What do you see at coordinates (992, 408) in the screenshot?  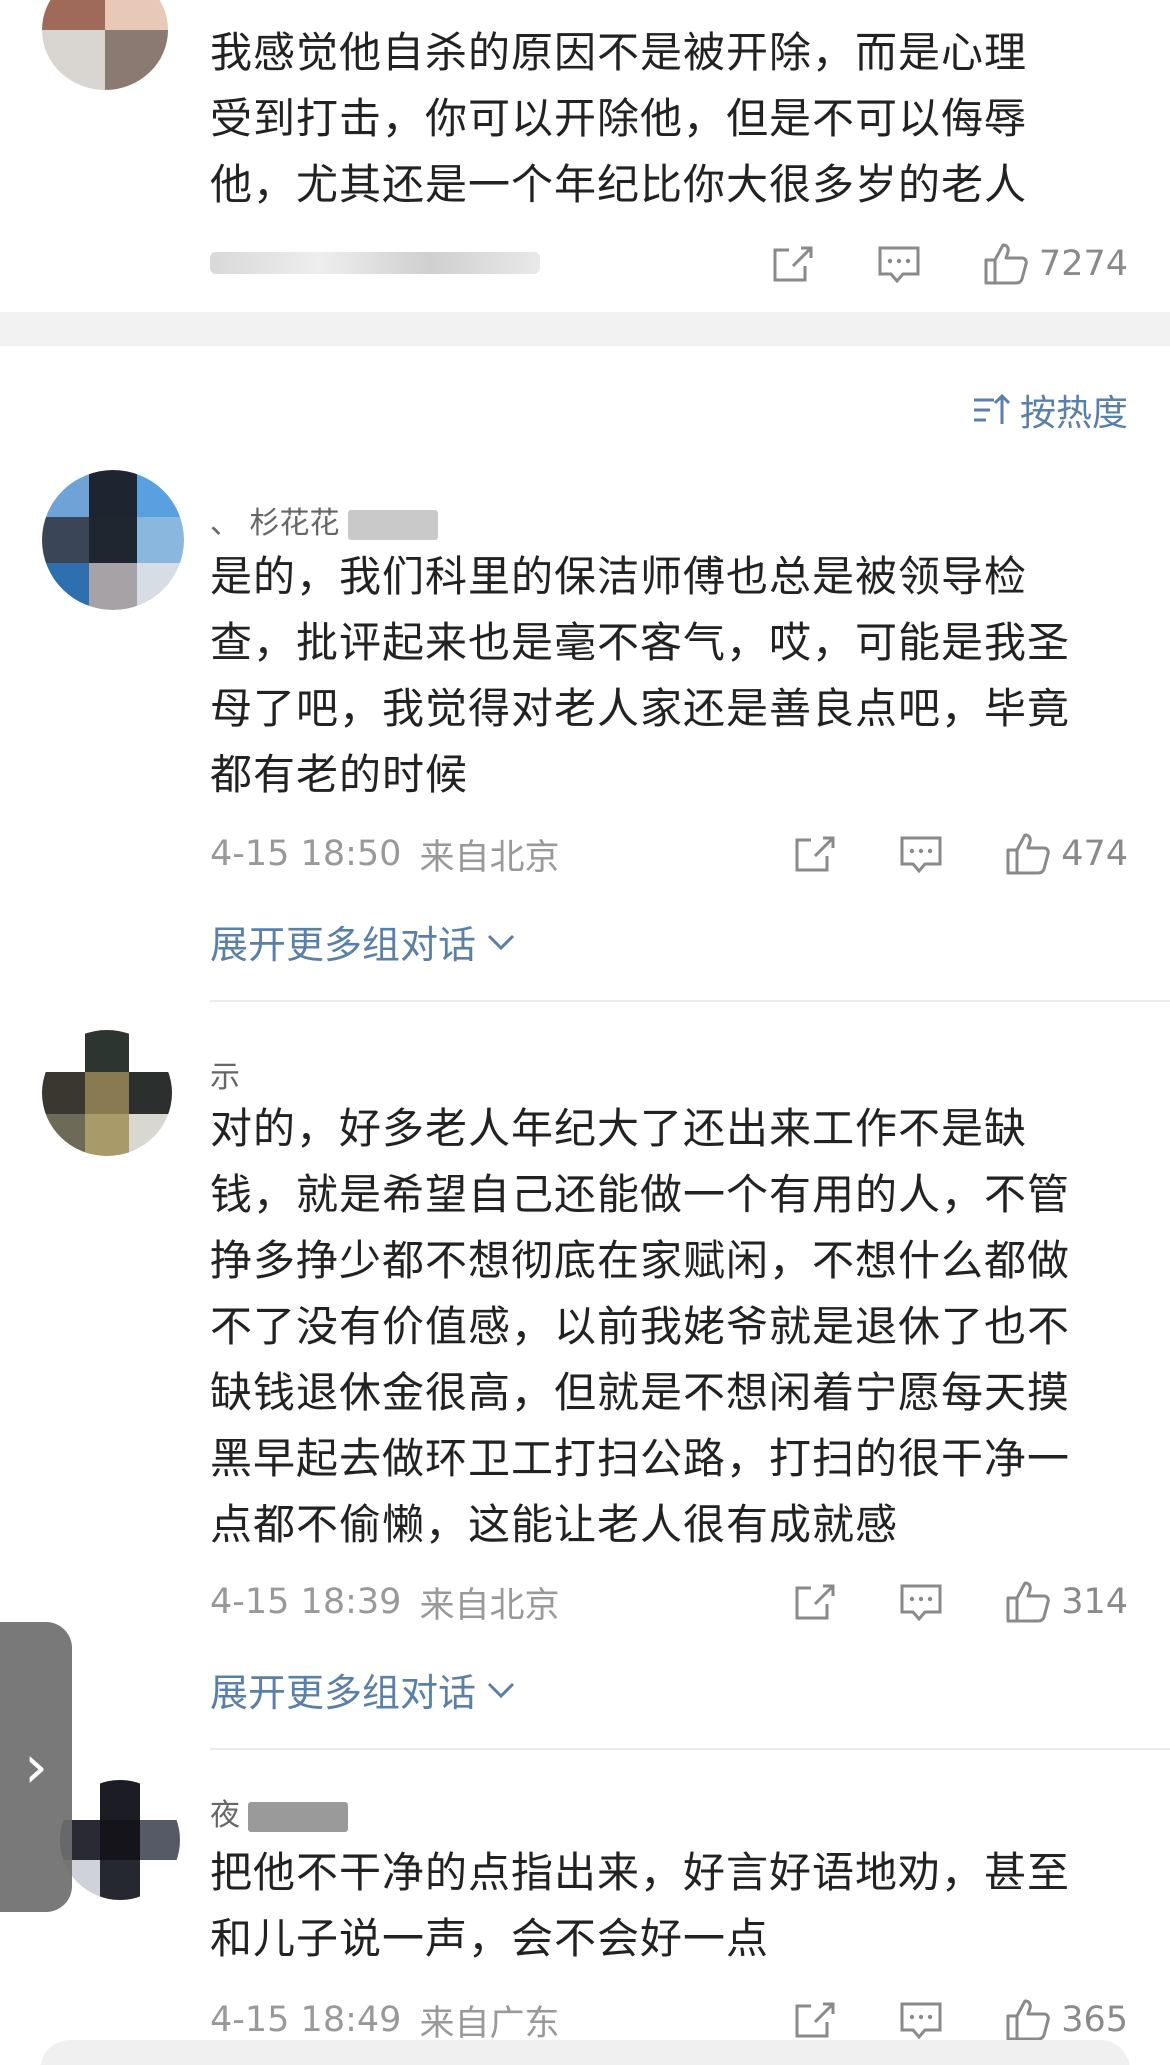 I see `sort-icon` at bounding box center [992, 408].